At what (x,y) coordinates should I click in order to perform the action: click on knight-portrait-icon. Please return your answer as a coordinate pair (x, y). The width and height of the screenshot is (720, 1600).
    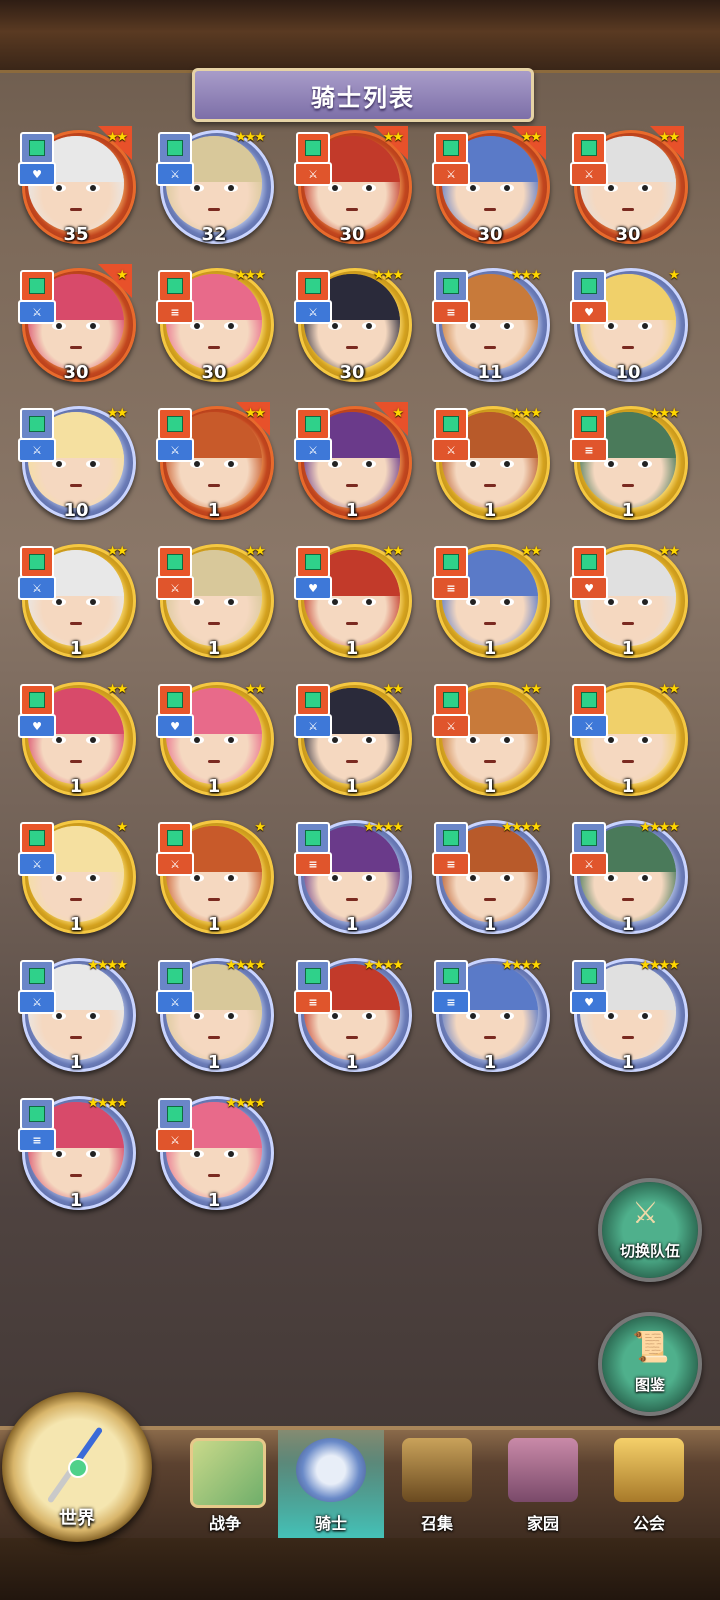
    Looking at the image, I should click on (331, 1470).